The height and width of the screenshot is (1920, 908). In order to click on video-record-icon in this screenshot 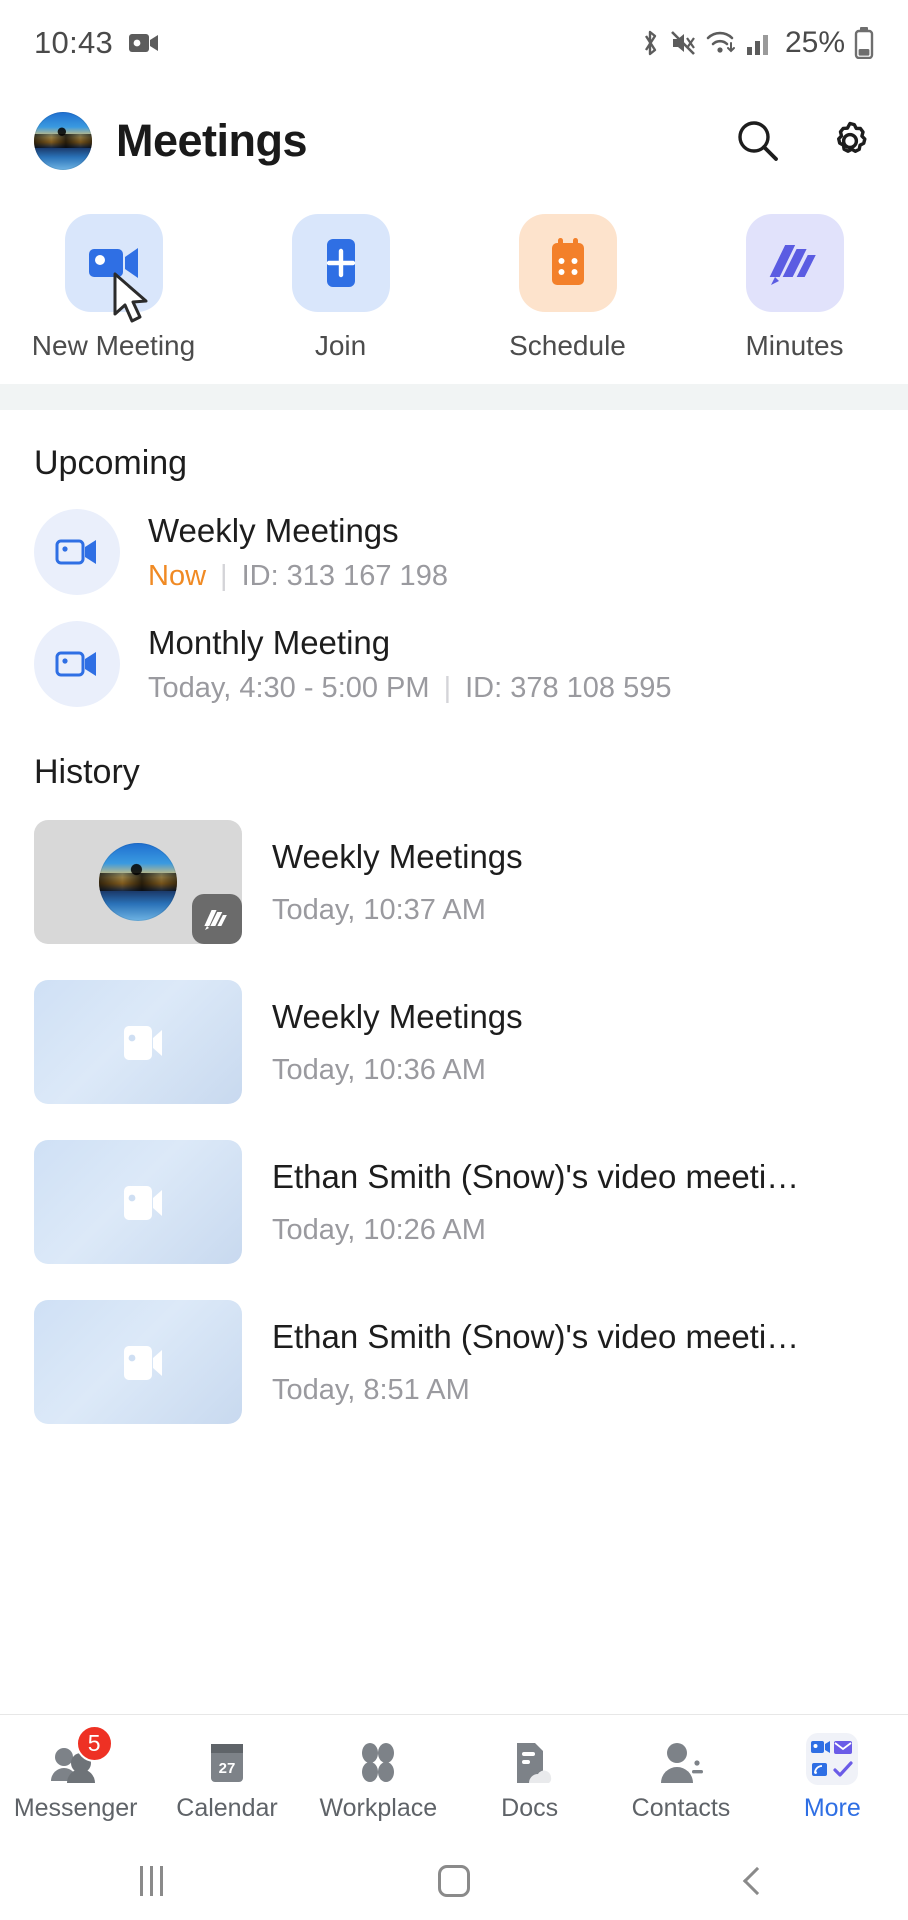, I will do `click(144, 43)`.